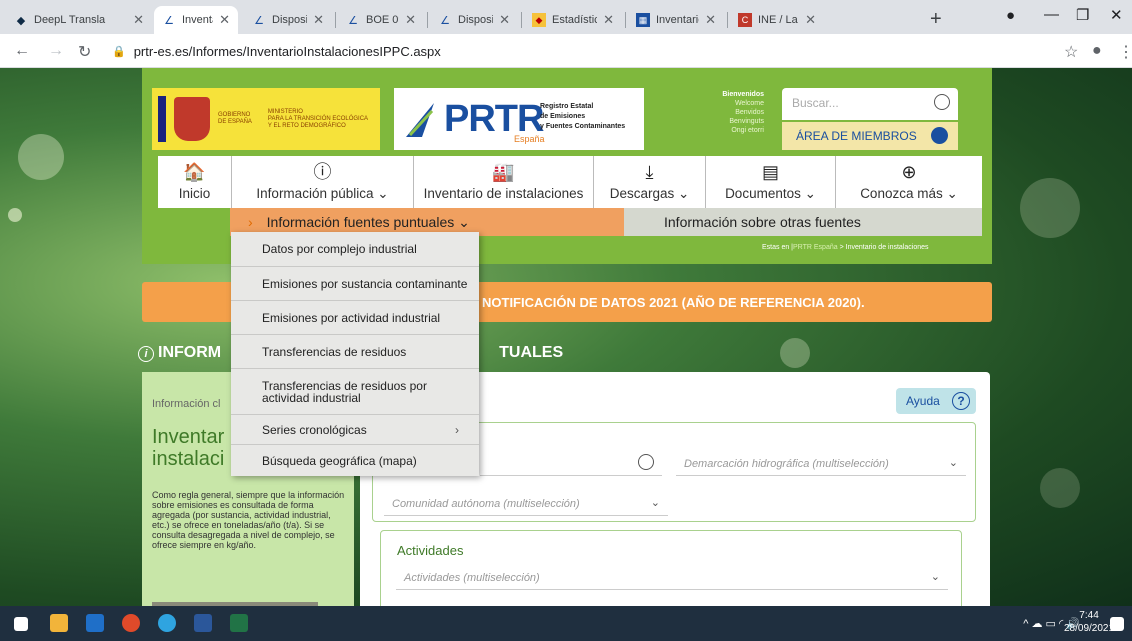 The height and width of the screenshot is (641, 1132). I want to click on windows-start-icon, so click(21, 624).